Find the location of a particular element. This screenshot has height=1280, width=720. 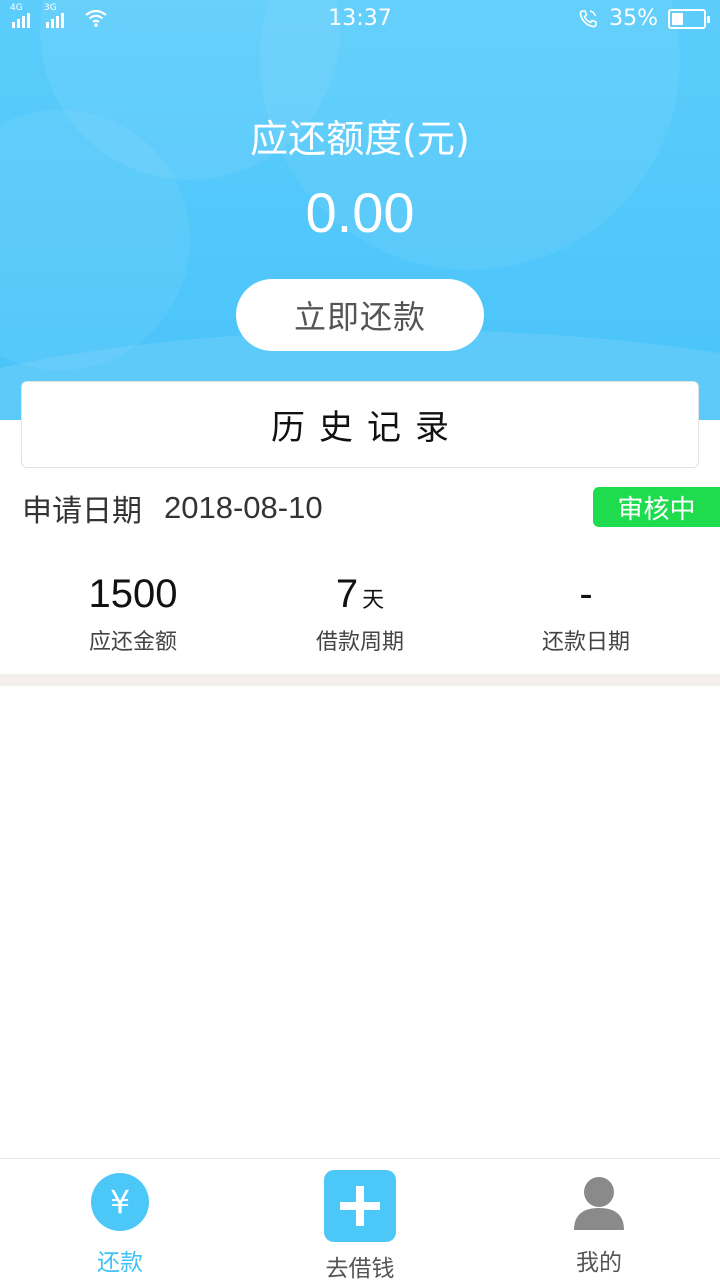

stat-amount: 1500 应还金额 is located at coordinates (133, 613).